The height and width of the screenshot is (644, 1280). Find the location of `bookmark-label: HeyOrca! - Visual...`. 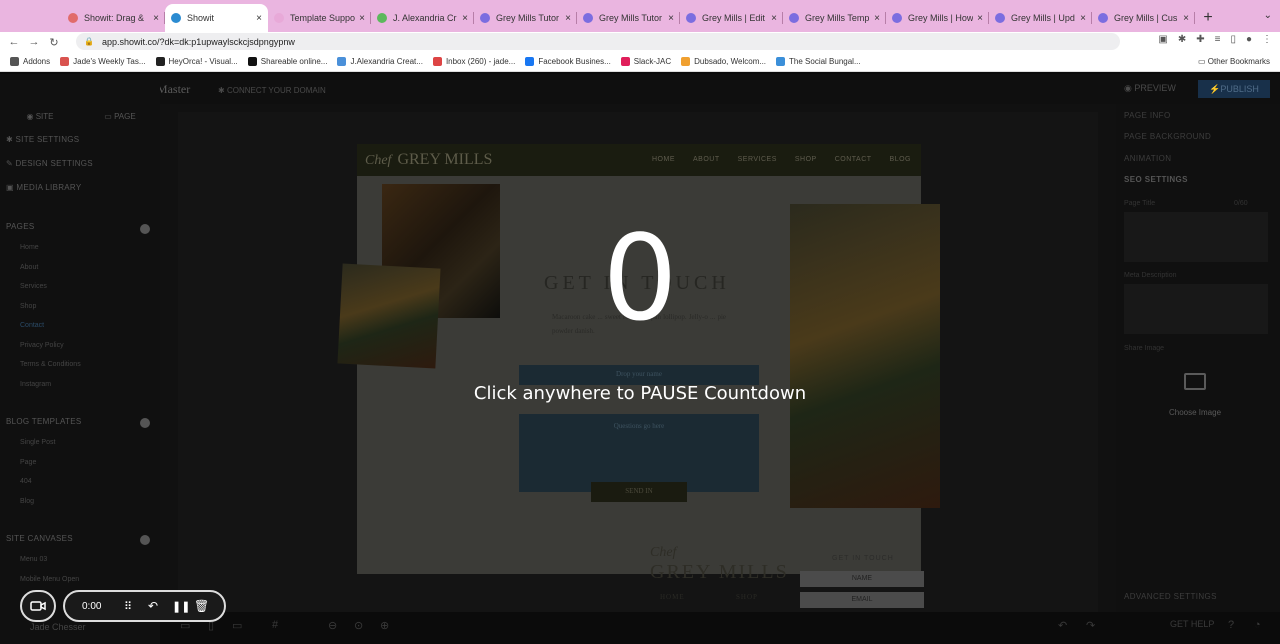

bookmark-label: HeyOrca! - Visual... is located at coordinates (203, 61).